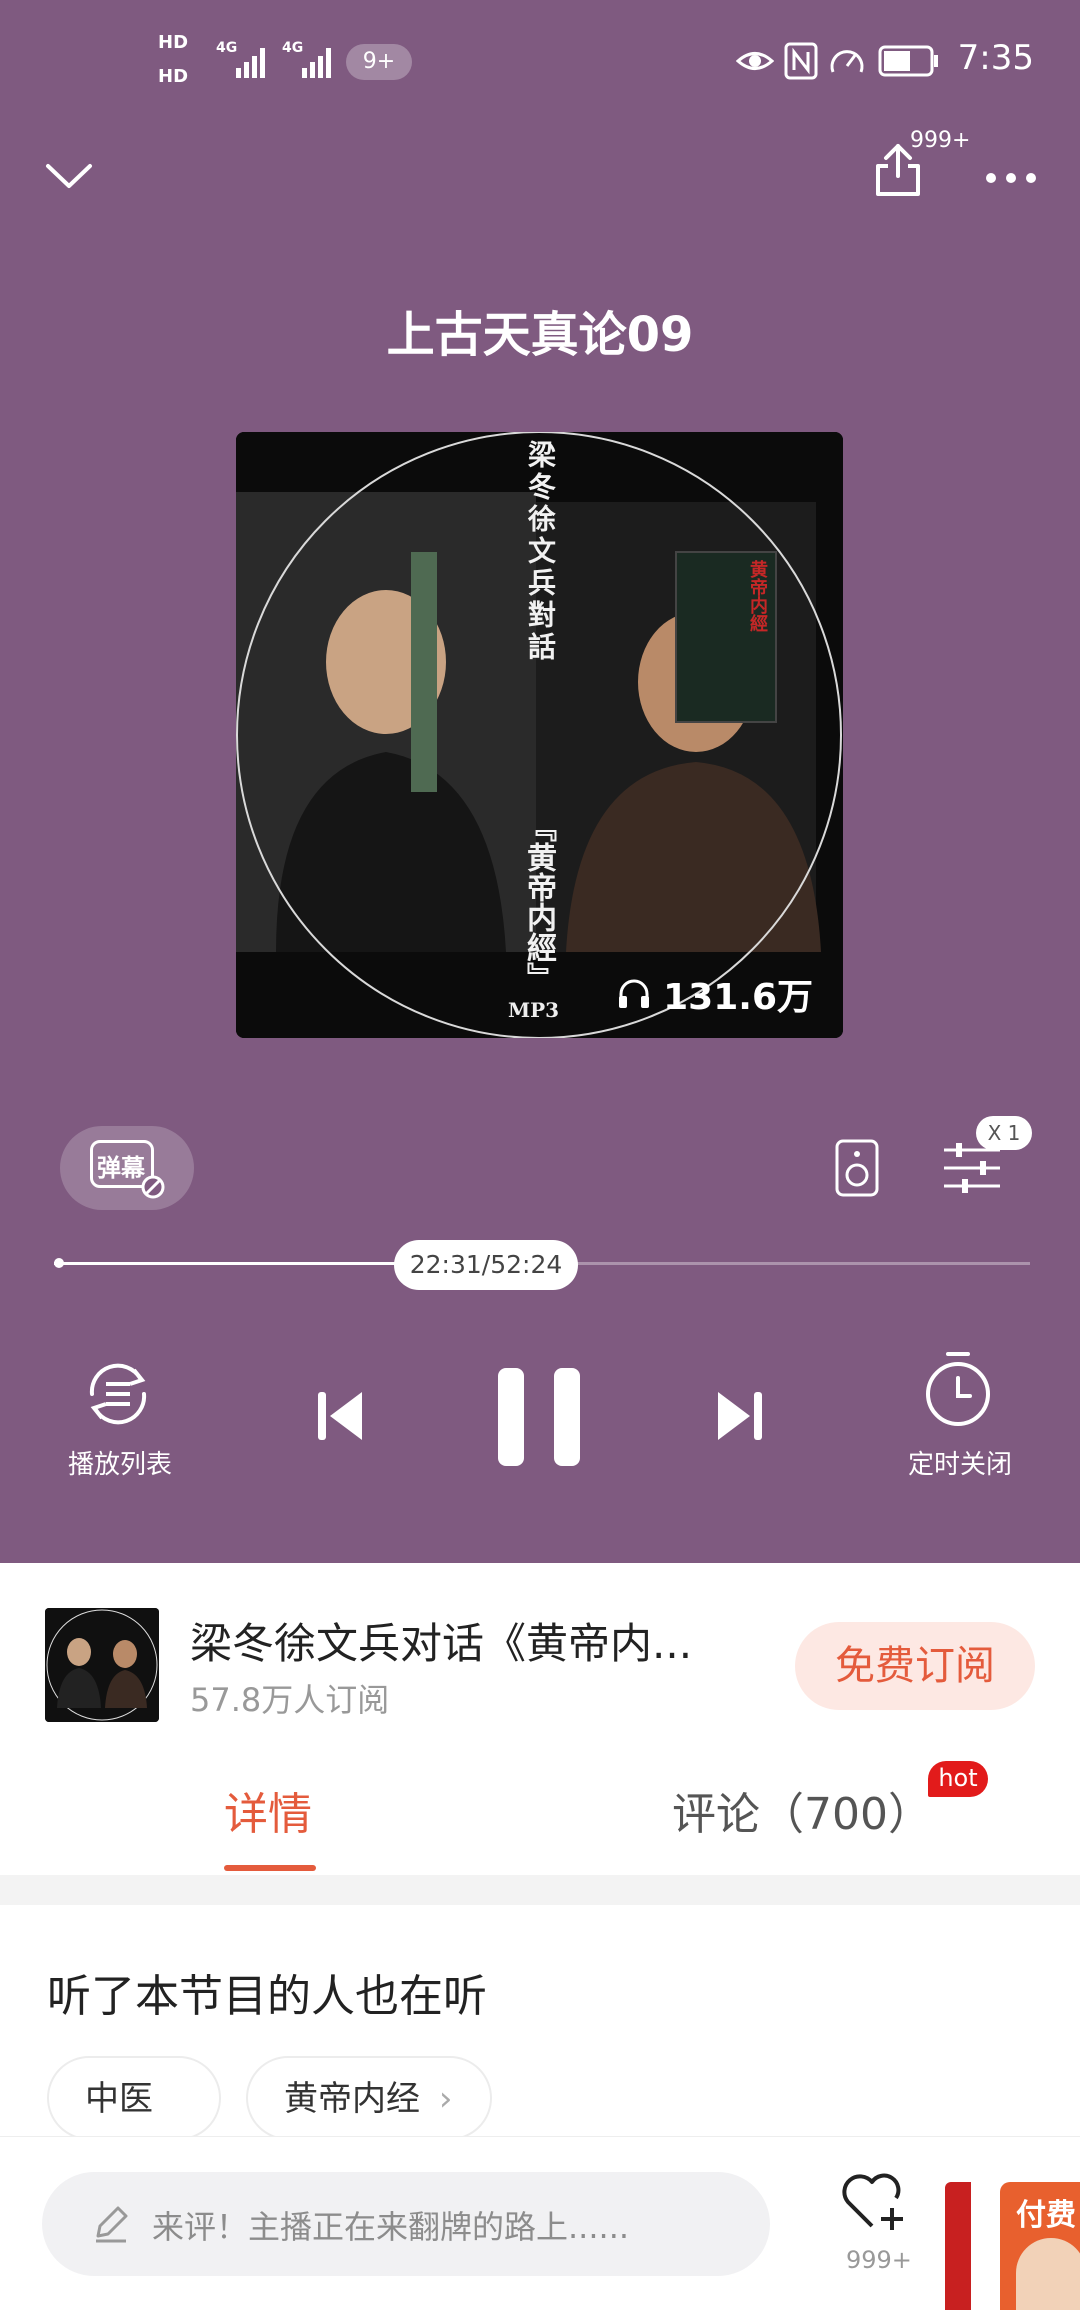 Image resolution: width=1080 pixels, height=2311 pixels. I want to click on ad-banner-paid: 付费, so click(1040, 2246).